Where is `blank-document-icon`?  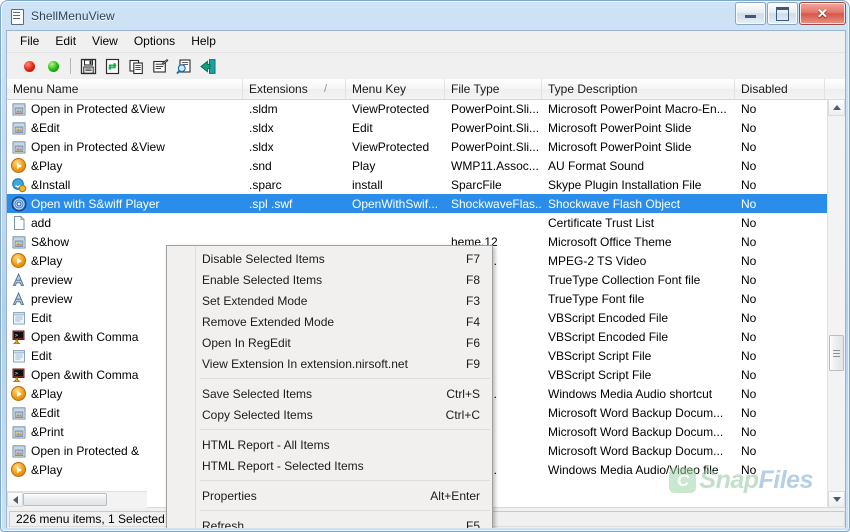 blank-document-icon is located at coordinates (19, 223).